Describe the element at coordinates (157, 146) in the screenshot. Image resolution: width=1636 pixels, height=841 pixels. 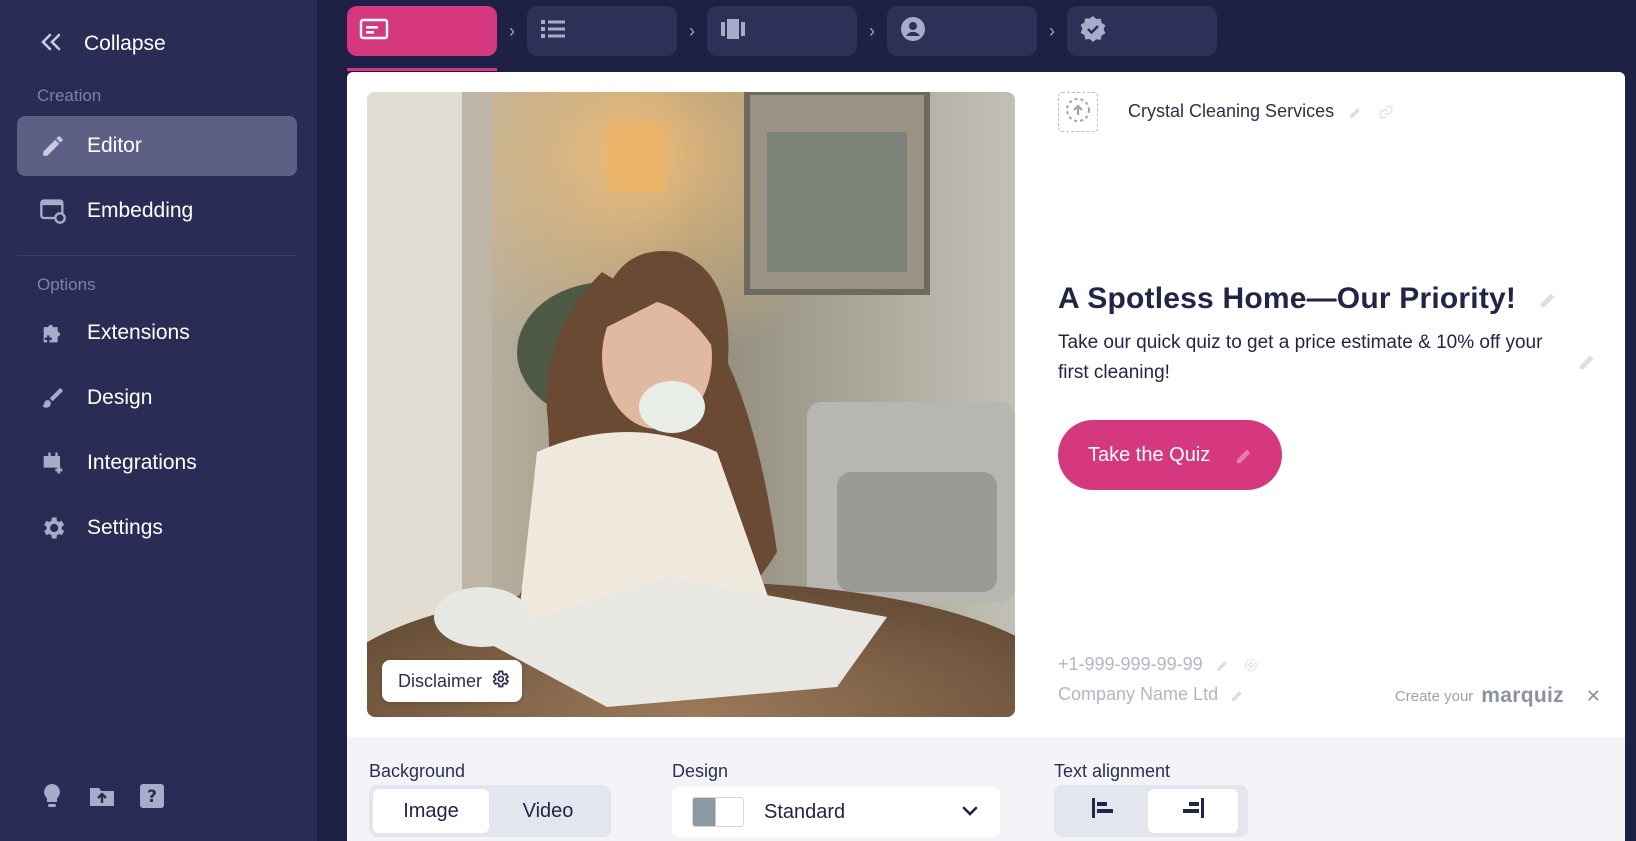
I see `sidebar-item-editor: Editor` at that location.